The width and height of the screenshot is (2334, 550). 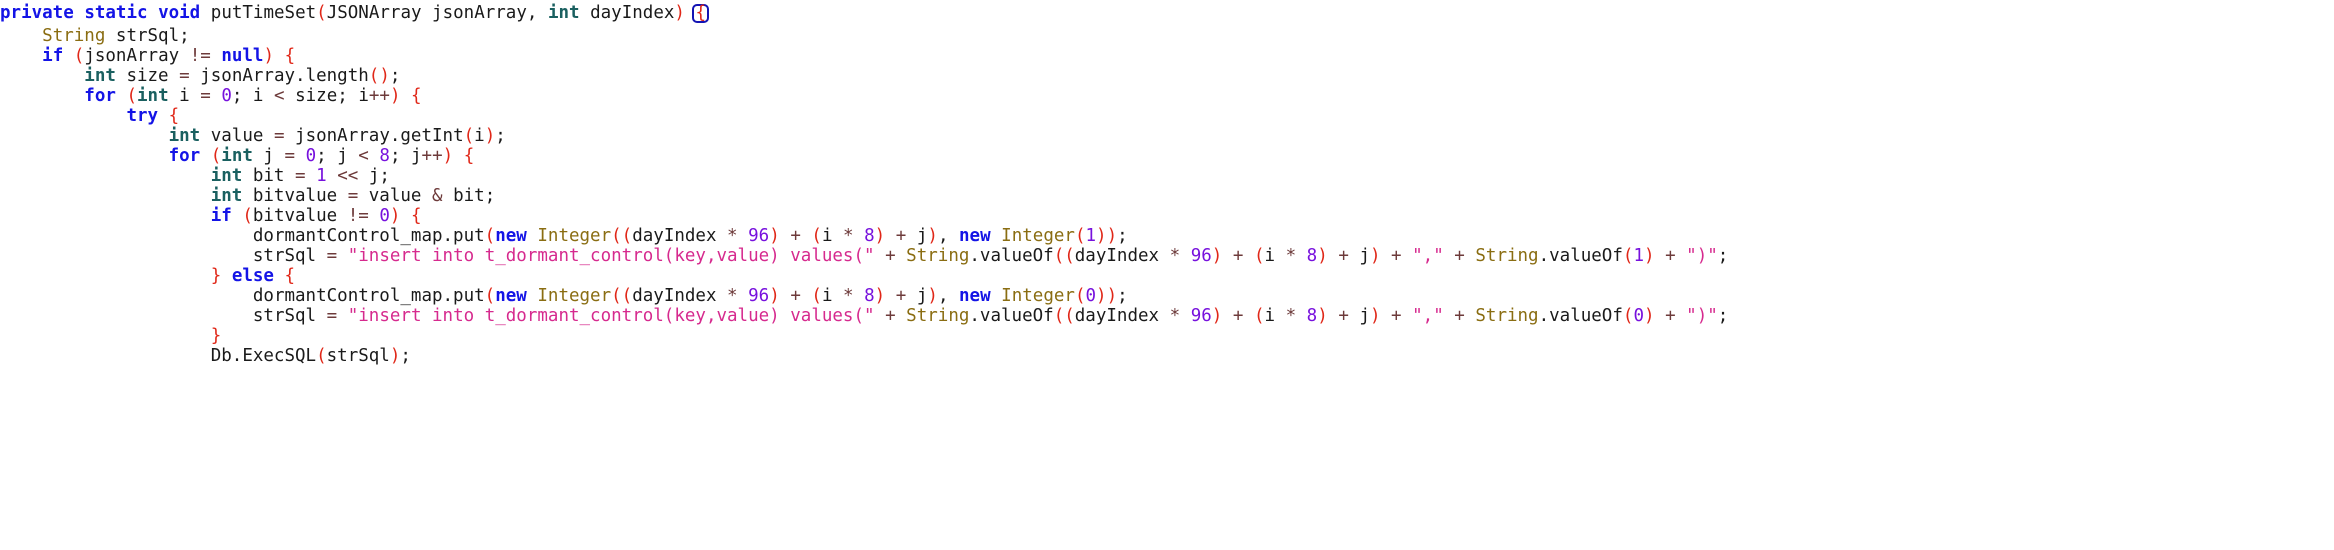 I want to click on code-line: if (jsonArray != null) {, so click(x=1167, y=56).